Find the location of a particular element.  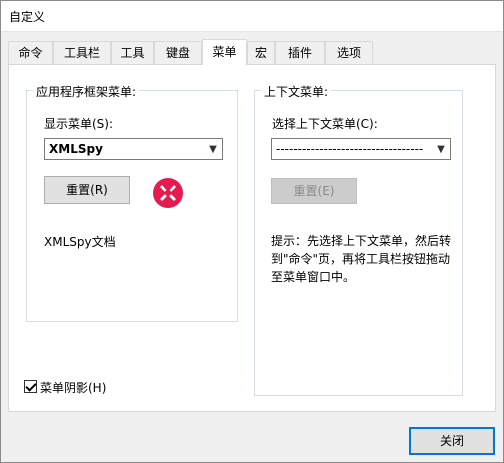

menu-shadow-checkbox is located at coordinates (30, 386).